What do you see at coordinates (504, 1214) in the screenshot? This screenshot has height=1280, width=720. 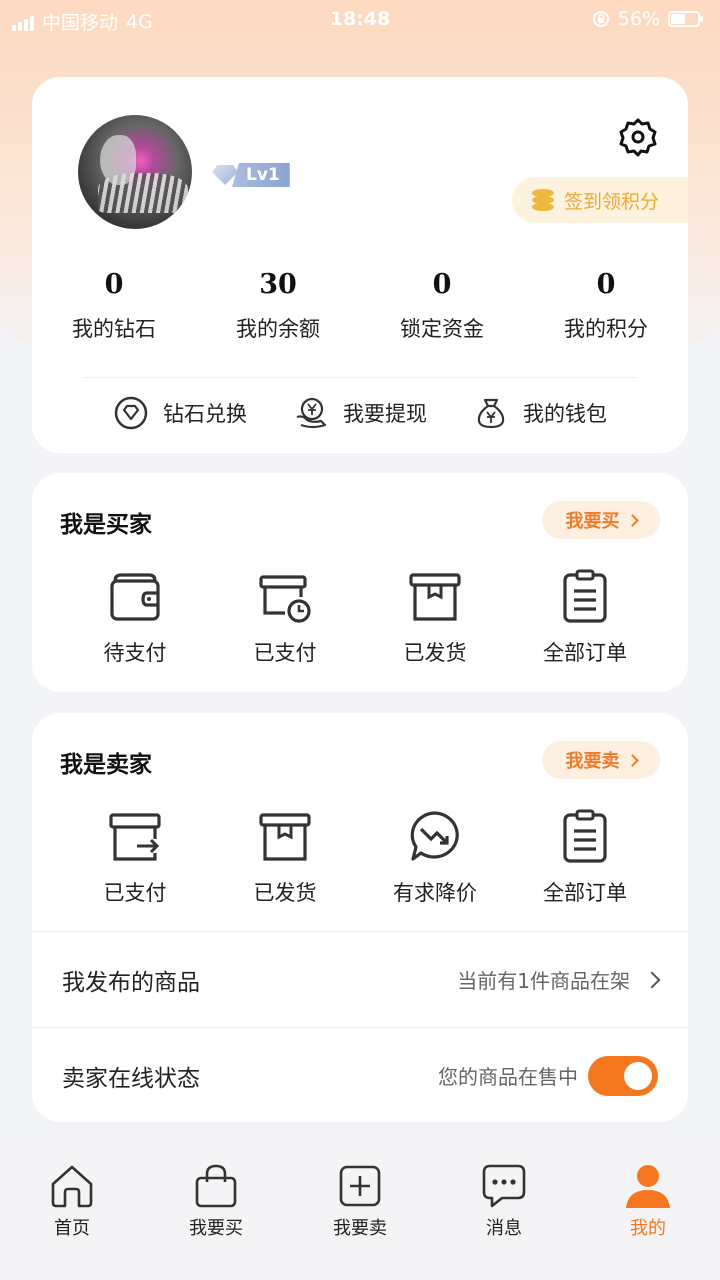 I see `tab-messages: 消息` at bounding box center [504, 1214].